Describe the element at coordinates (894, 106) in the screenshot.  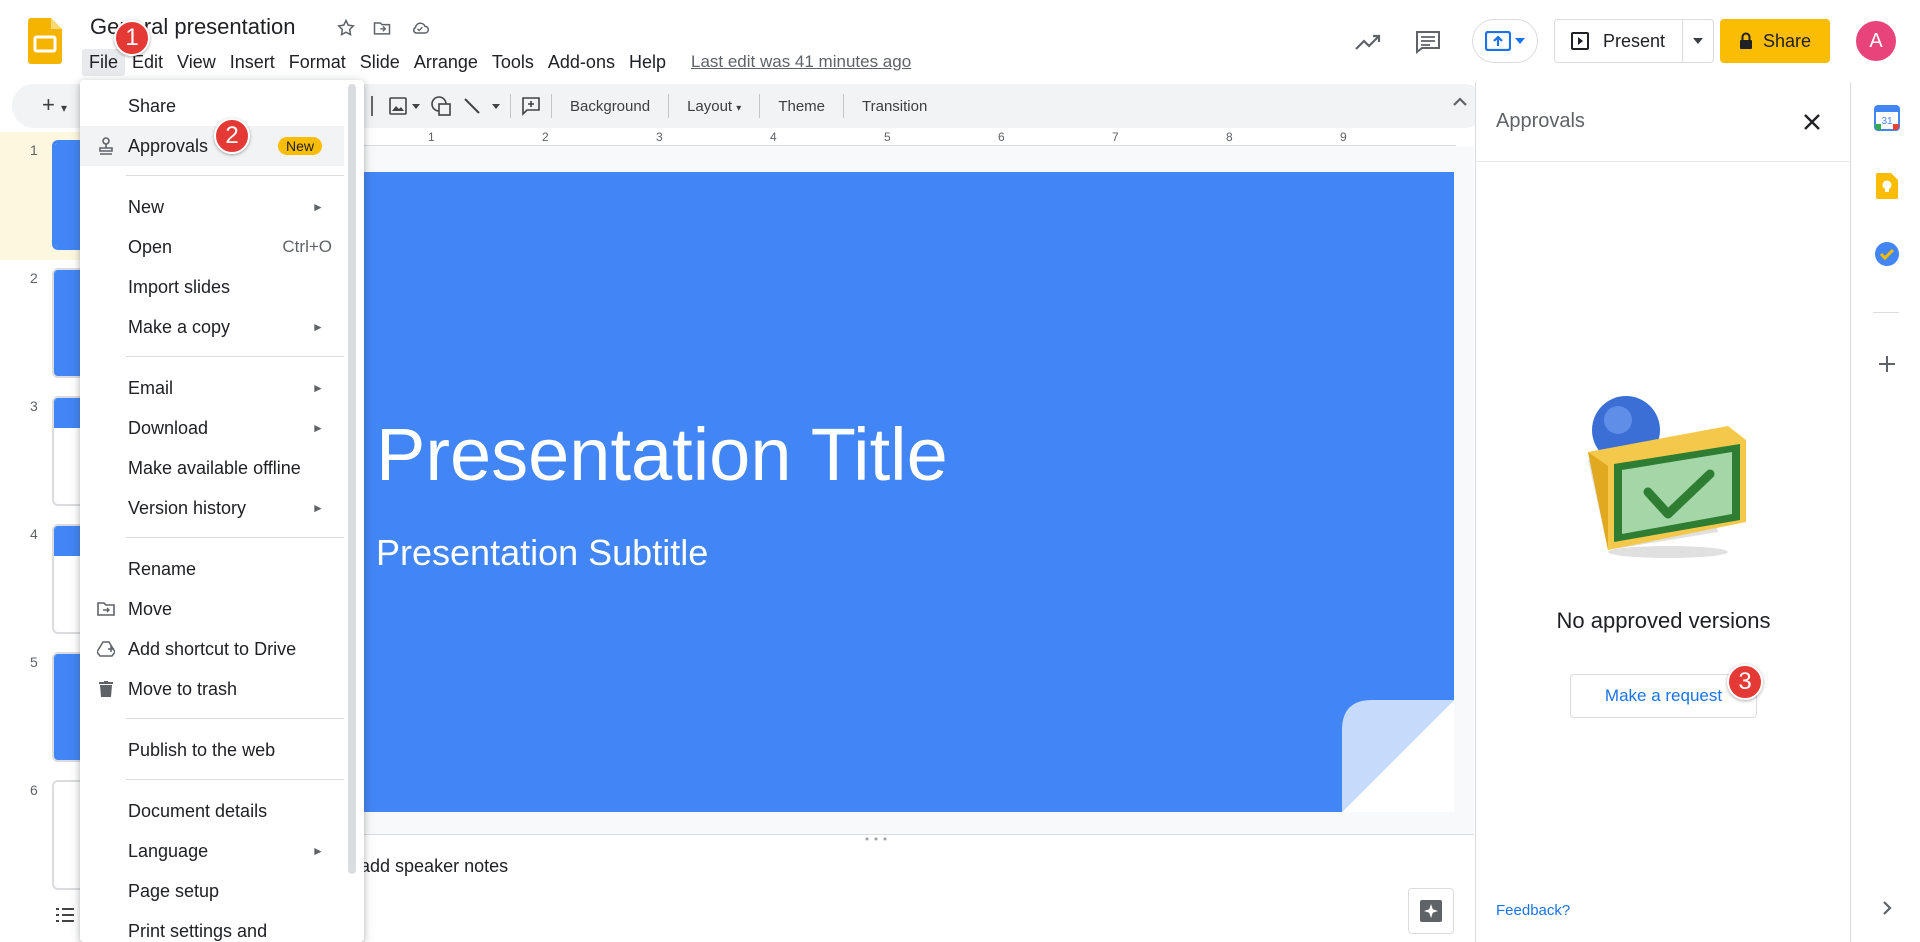
I see `transition-button: Transition` at that location.